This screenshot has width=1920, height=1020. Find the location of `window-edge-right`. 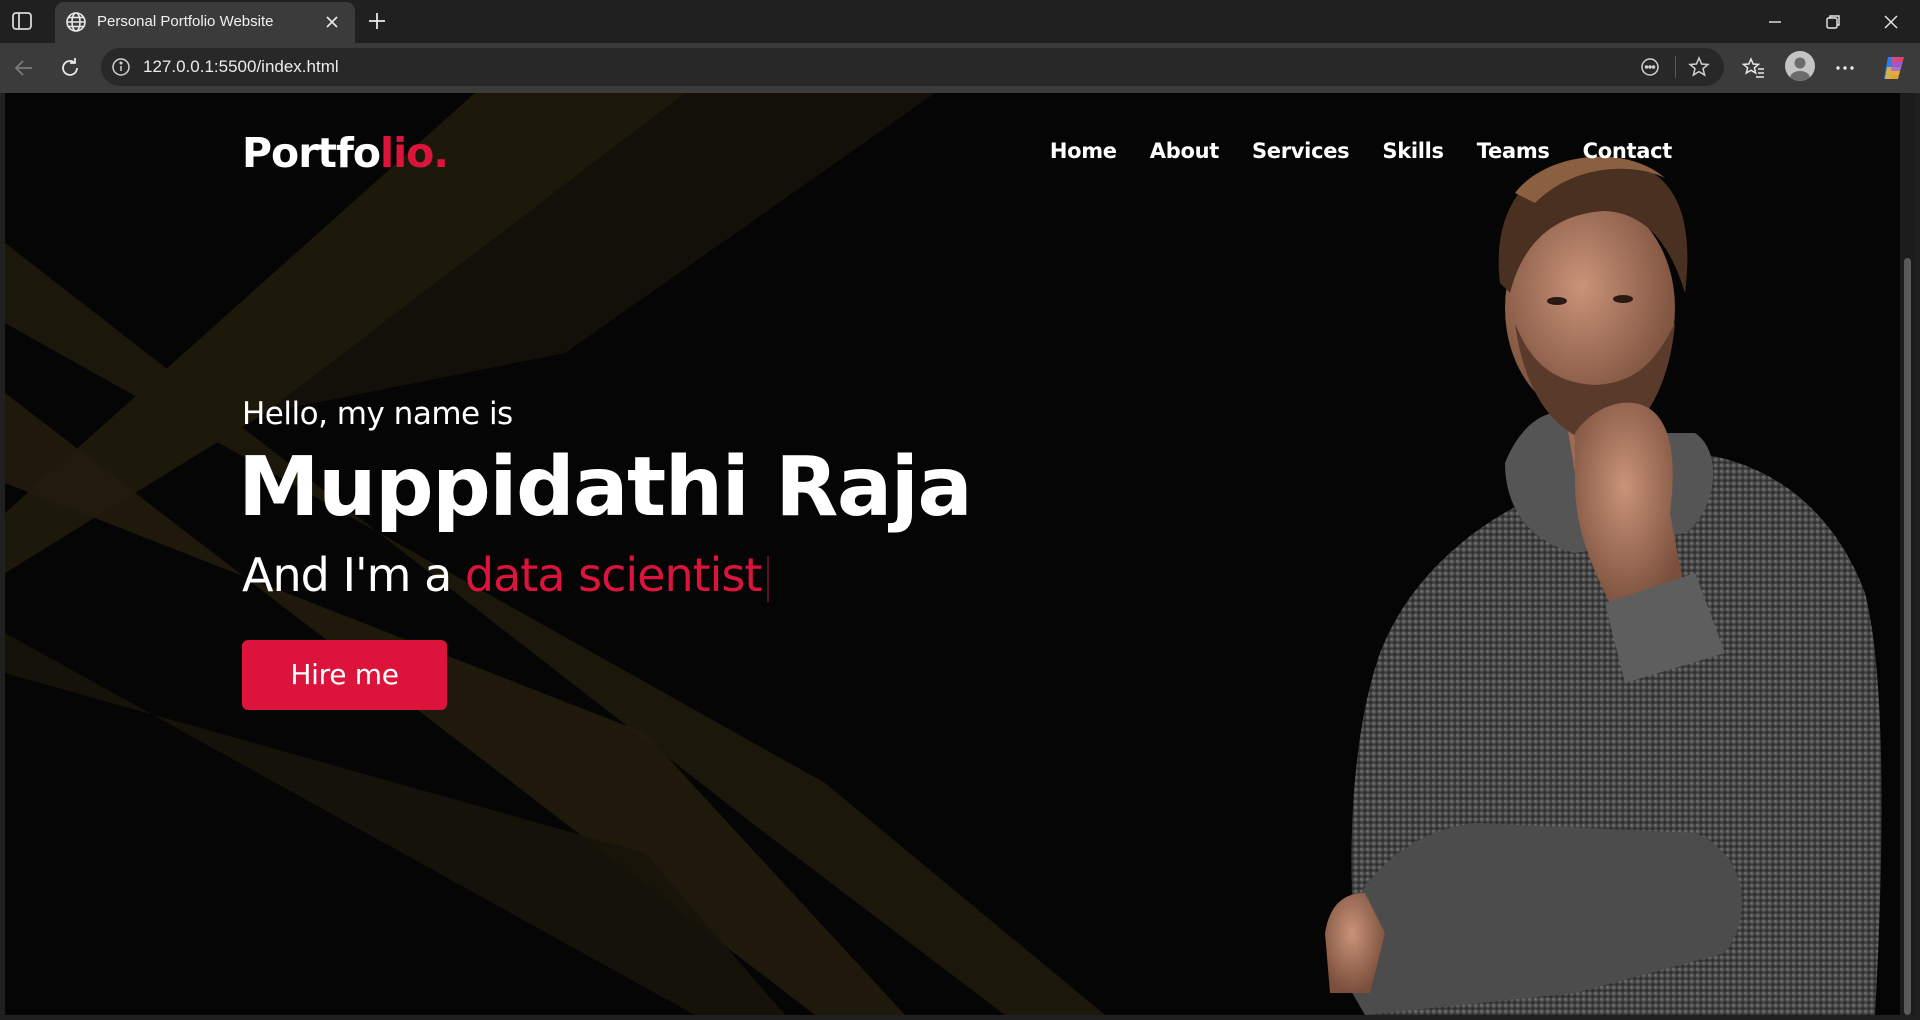

window-edge-right is located at coordinates (1917, 556).